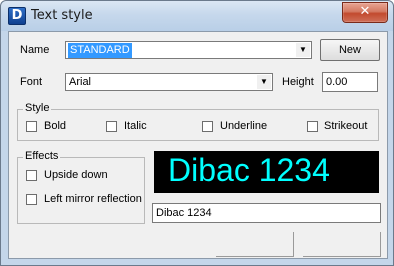  I want to click on name-label: Name, so click(35, 50).